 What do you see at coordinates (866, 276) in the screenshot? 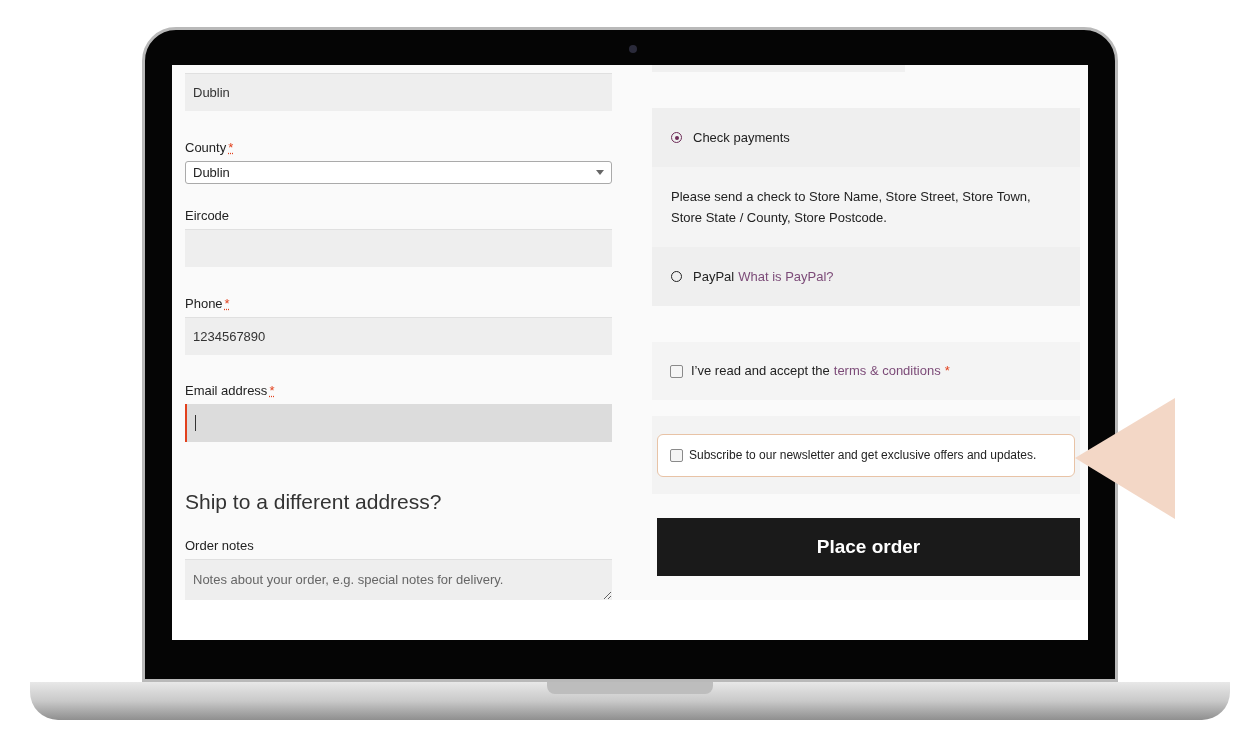
I see `payment-option: PayPal What is PayPal?` at bounding box center [866, 276].